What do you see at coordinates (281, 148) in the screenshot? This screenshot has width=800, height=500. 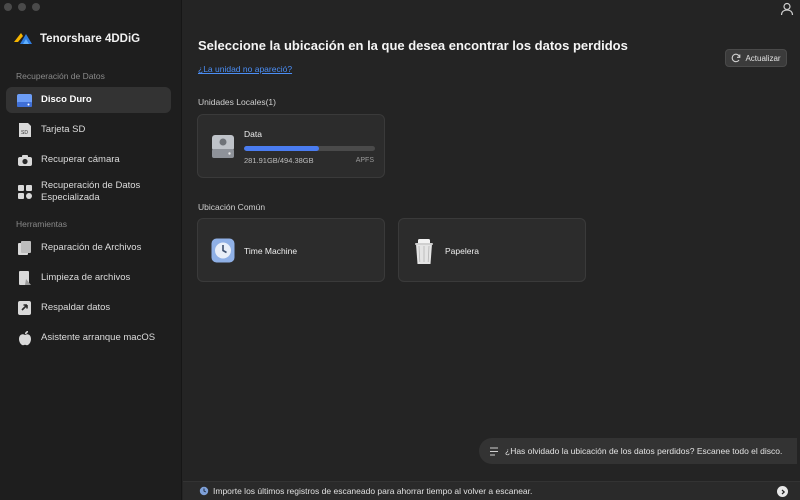 I see `drive-usage-fill` at bounding box center [281, 148].